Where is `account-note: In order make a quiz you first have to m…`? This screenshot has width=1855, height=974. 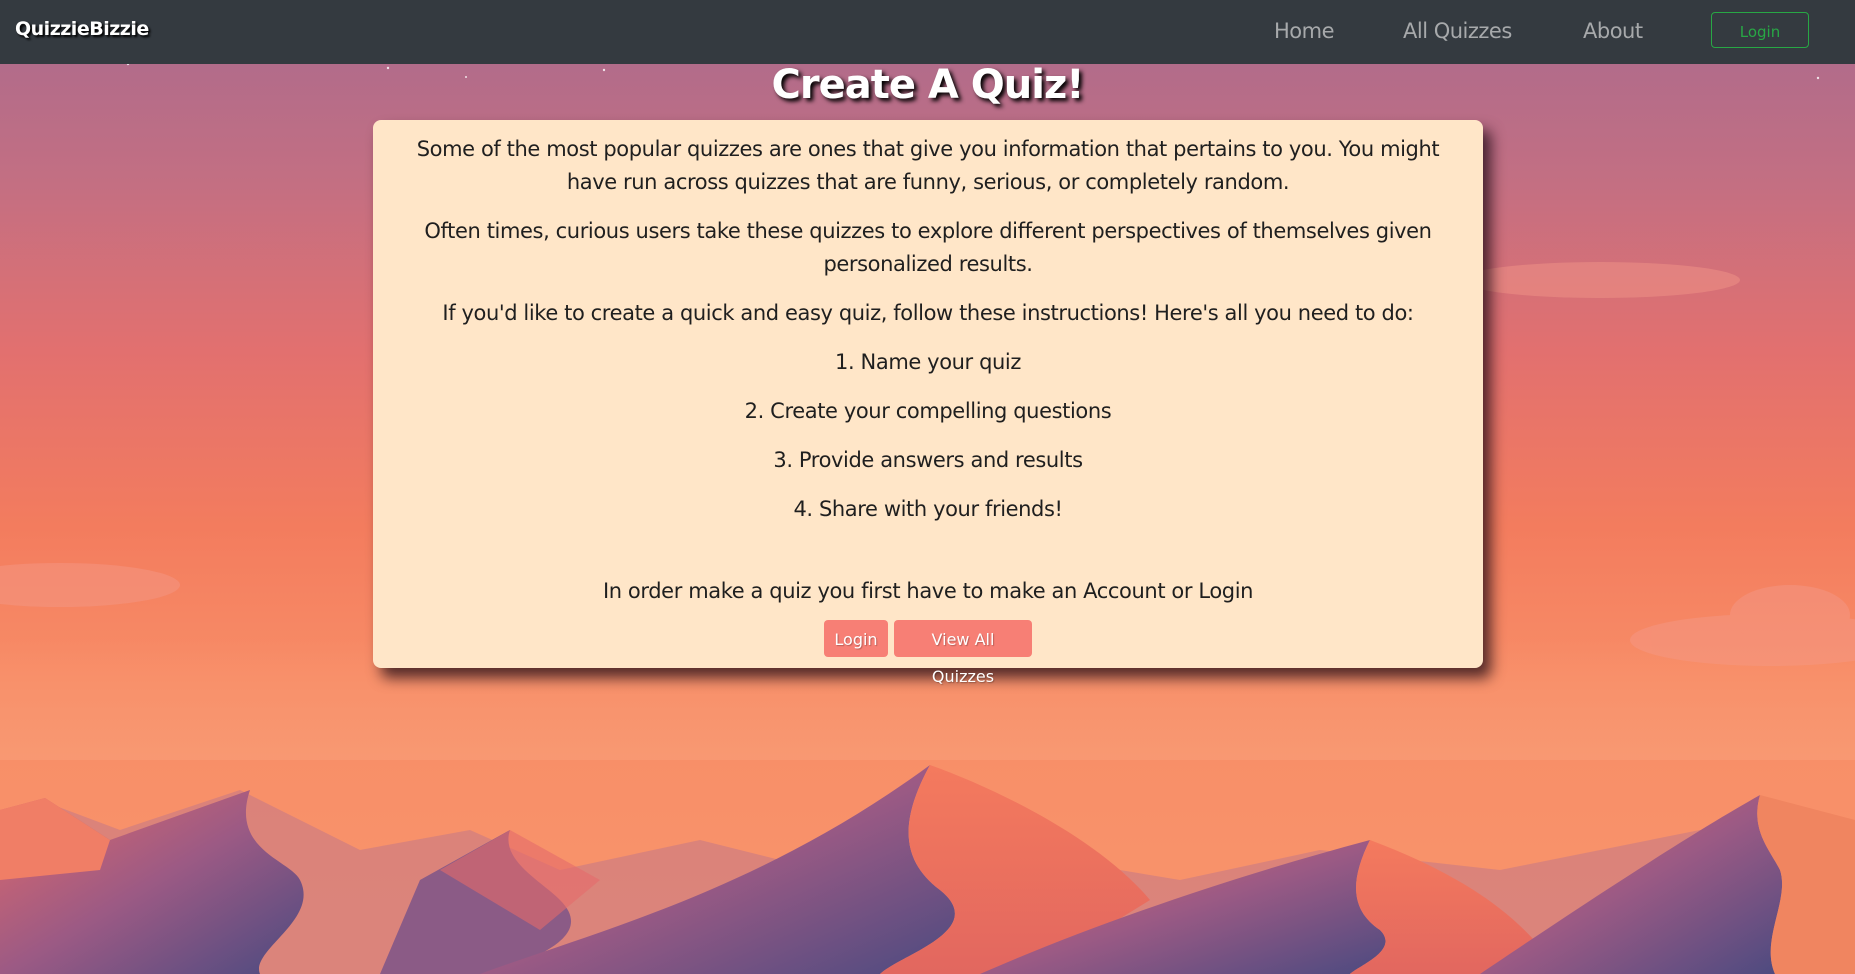
account-note: In order make a quiz you first have to m… is located at coordinates (928, 591).